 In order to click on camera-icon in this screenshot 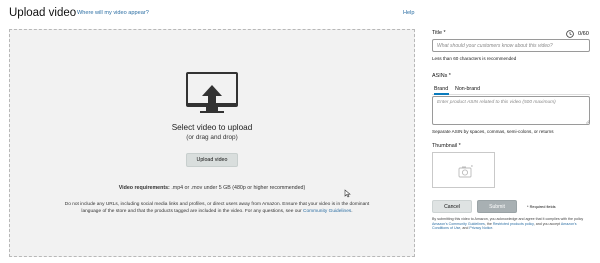, I will do `click(465, 171)`.